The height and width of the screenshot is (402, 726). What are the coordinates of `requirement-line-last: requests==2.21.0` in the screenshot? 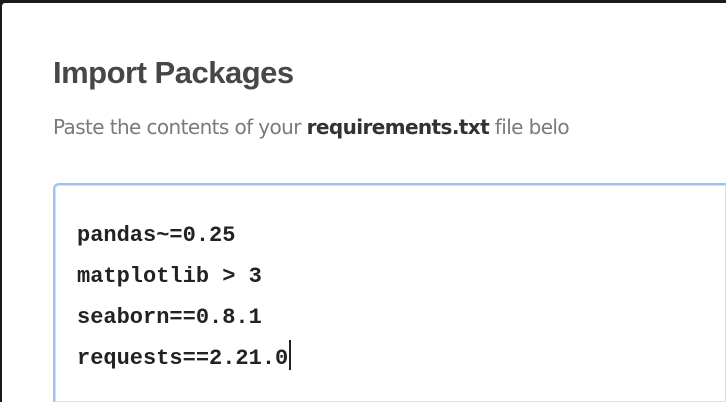 It's located at (184, 358).